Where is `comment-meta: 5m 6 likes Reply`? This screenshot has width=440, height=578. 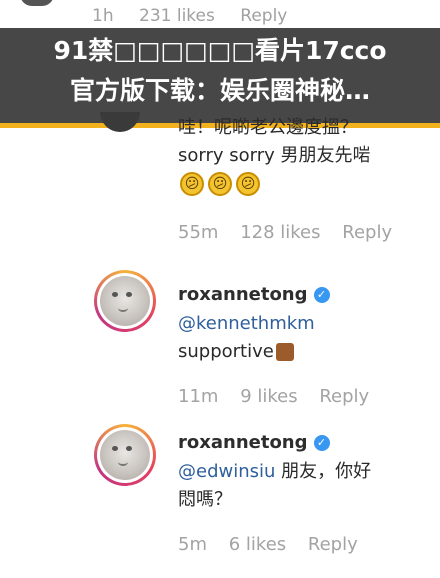 comment-meta: 5m 6 likes Reply is located at coordinates (276, 544).